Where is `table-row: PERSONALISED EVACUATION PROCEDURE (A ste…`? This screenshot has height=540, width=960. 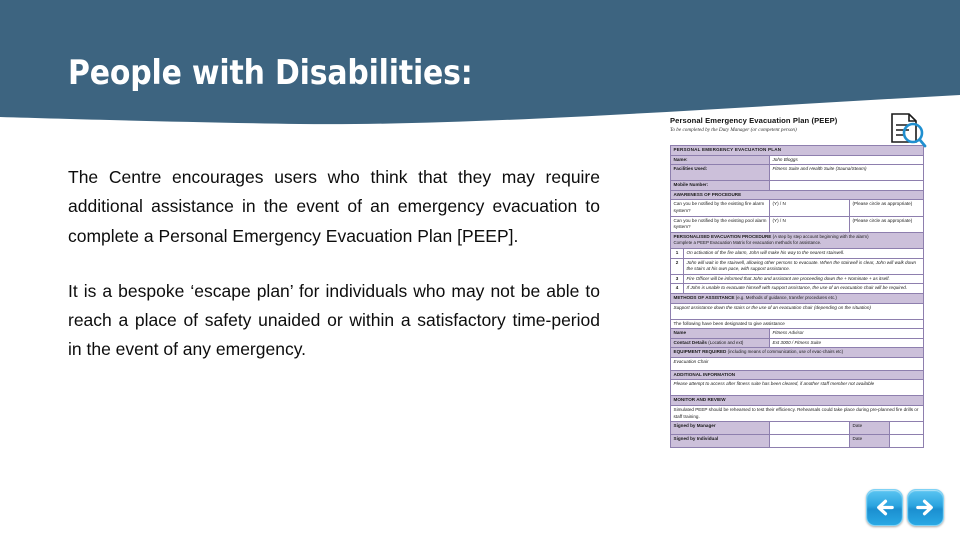 table-row: PERSONALISED EVACUATION PROCEDURE (A ste… is located at coordinates (797, 240).